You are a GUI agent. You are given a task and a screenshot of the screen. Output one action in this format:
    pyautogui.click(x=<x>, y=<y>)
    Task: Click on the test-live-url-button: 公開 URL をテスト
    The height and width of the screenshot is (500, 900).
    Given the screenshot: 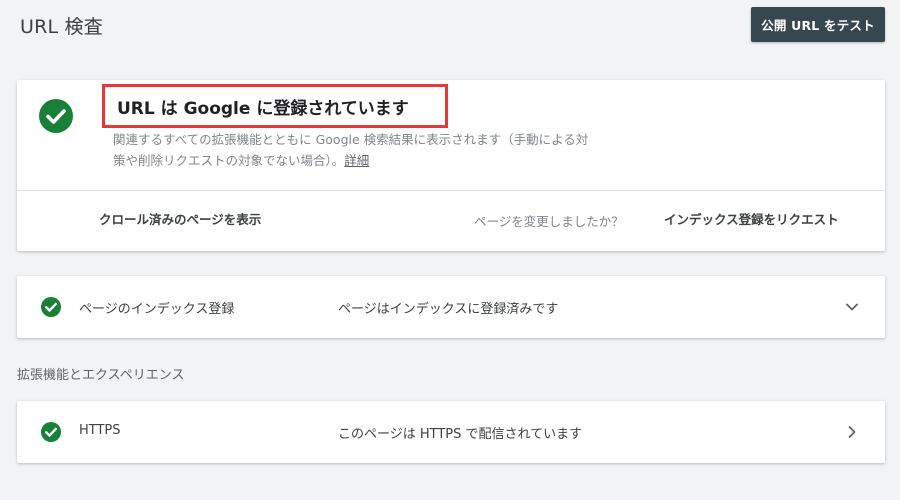 What is the action you would take?
    pyautogui.click(x=818, y=24)
    